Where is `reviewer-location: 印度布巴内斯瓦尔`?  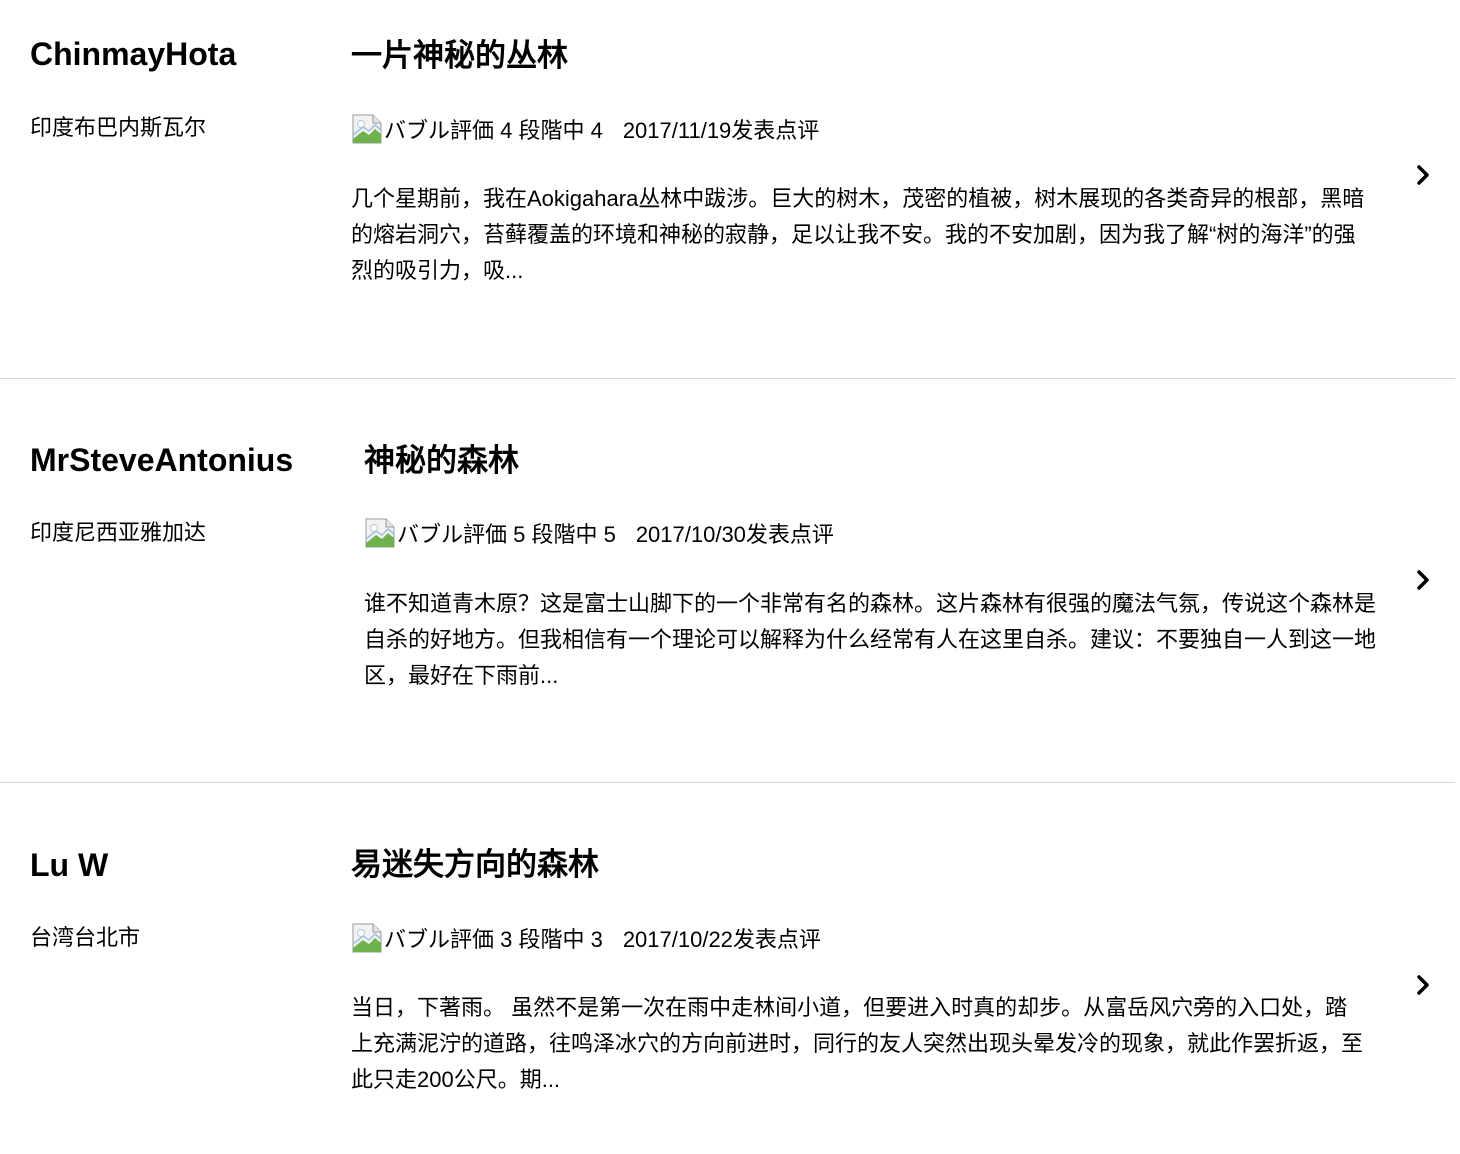
reviewer-location: 印度布巴内斯瓦尔 is located at coordinates (118, 127).